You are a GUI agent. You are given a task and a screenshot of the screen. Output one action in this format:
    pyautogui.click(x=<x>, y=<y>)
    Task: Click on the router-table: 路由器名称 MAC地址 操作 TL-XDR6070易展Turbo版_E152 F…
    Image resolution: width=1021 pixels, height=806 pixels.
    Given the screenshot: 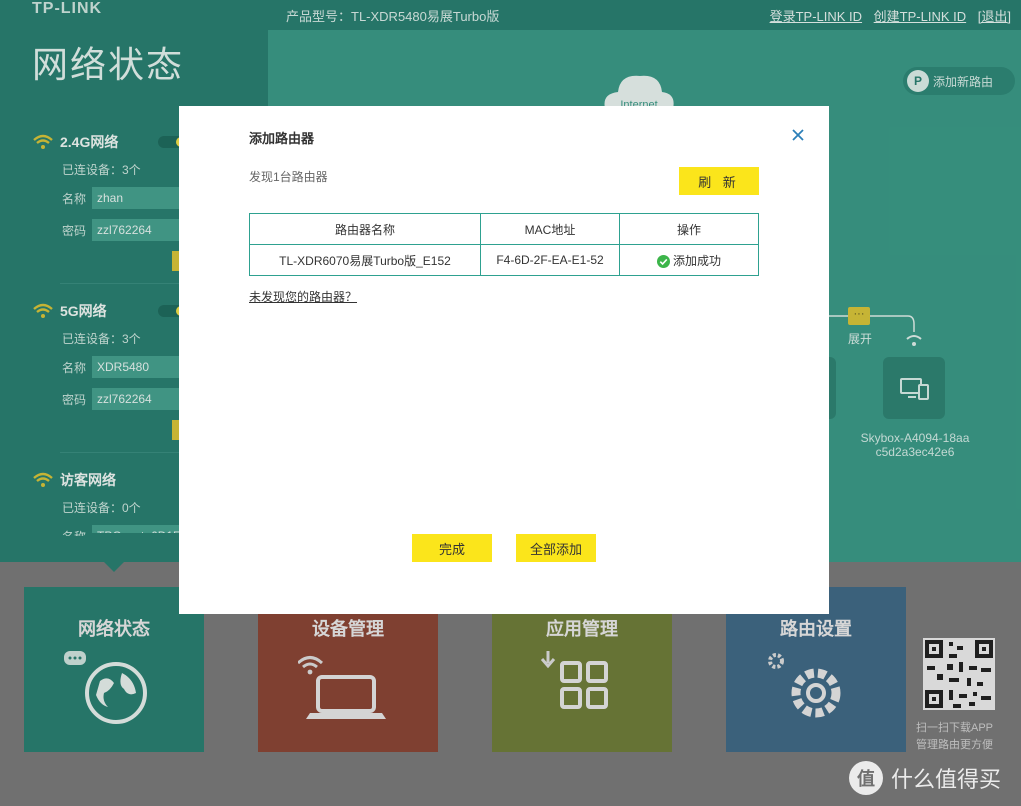 What is the action you would take?
    pyautogui.click(x=504, y=244)
    